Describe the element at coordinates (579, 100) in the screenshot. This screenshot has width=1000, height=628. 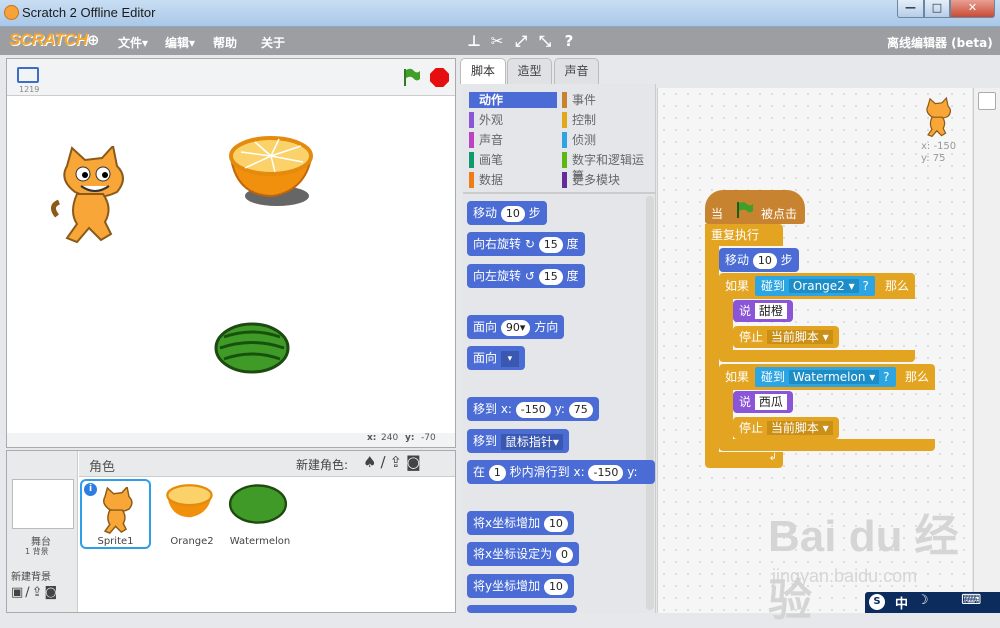
I see `category-events: 事件` at that location.